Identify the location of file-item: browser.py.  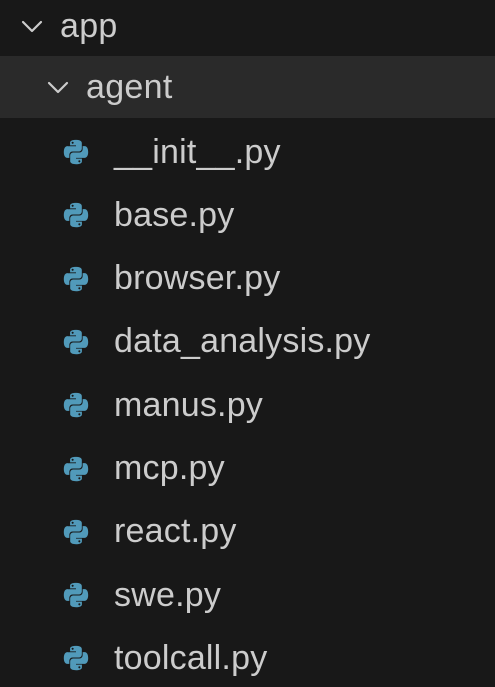
(247, 279).